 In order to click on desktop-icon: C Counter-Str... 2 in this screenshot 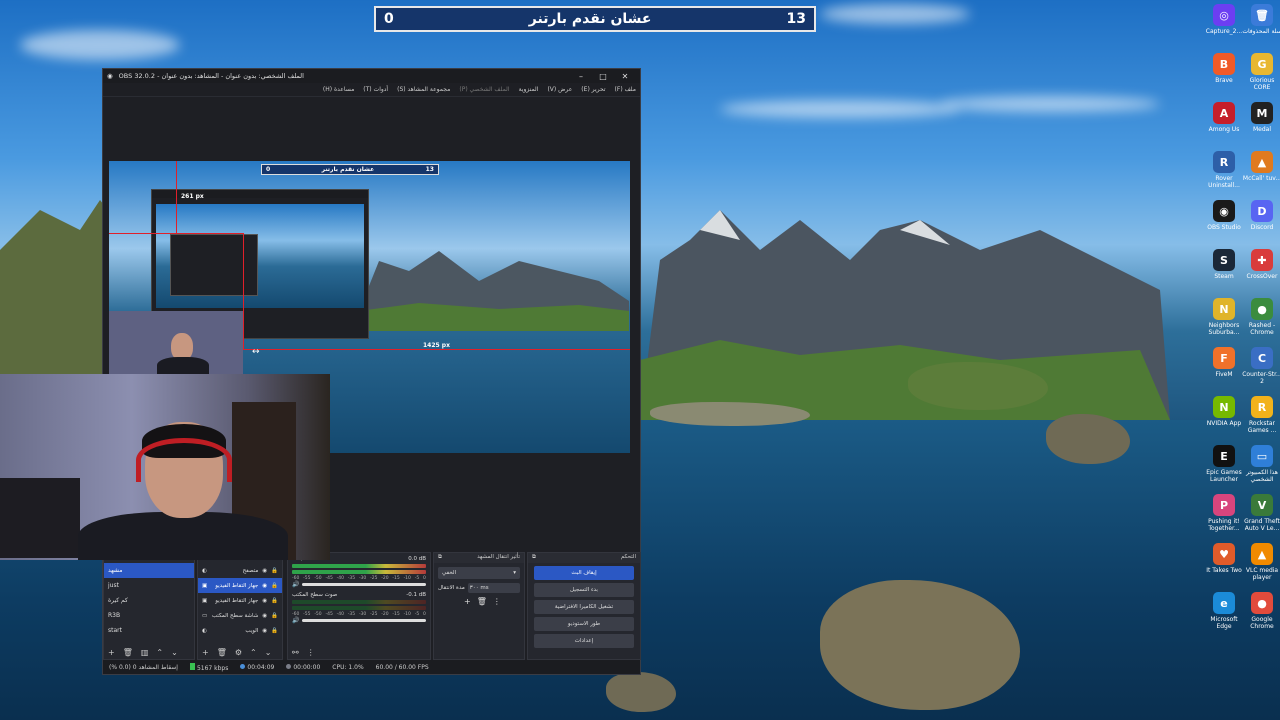, I will do `click(1261, 366)`.